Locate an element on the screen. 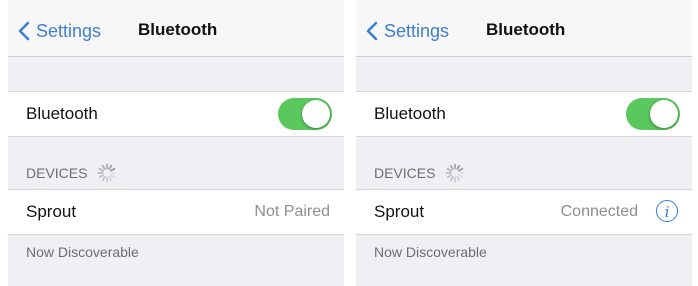  device-row-sprout: Sprout Connected i is located at coordinates (524, 212).